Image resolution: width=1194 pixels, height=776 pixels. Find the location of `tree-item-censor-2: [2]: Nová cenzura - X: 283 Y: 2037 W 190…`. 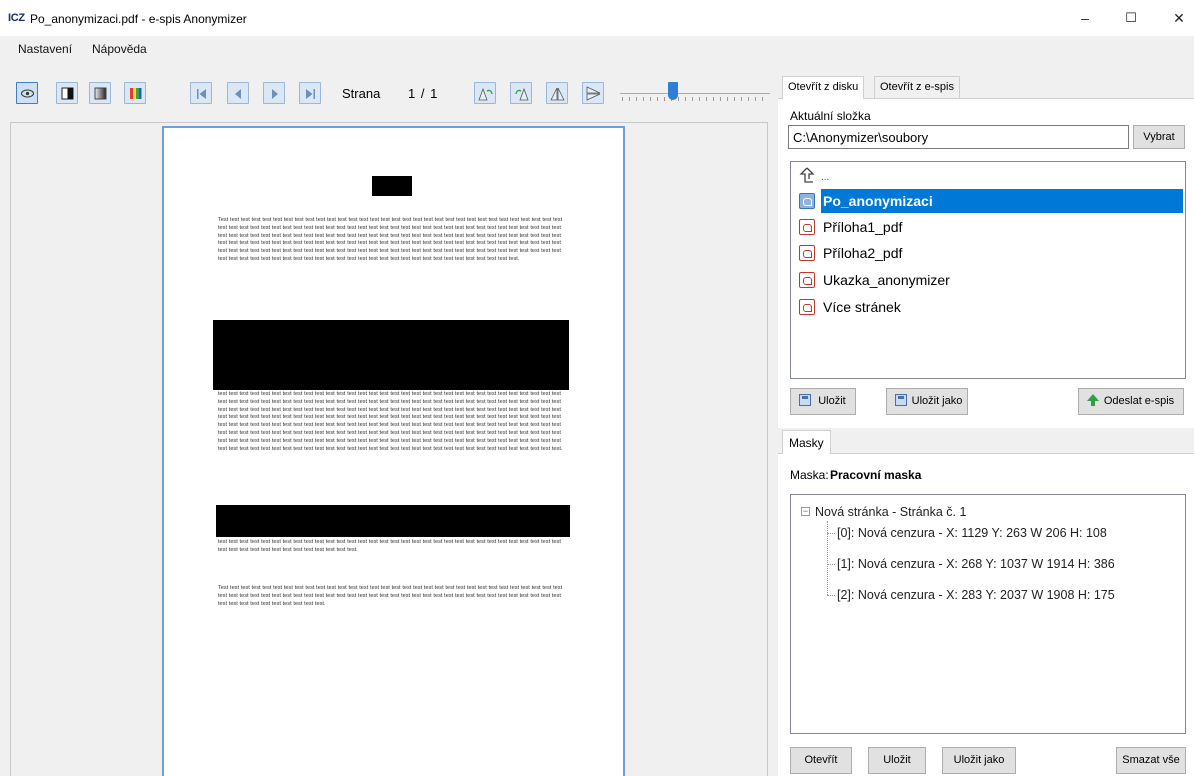

tree-item-censor-2: [2]: Nová cenzura - X: 283 Y: 2037 W 190… is located at coordinates (976, 595).